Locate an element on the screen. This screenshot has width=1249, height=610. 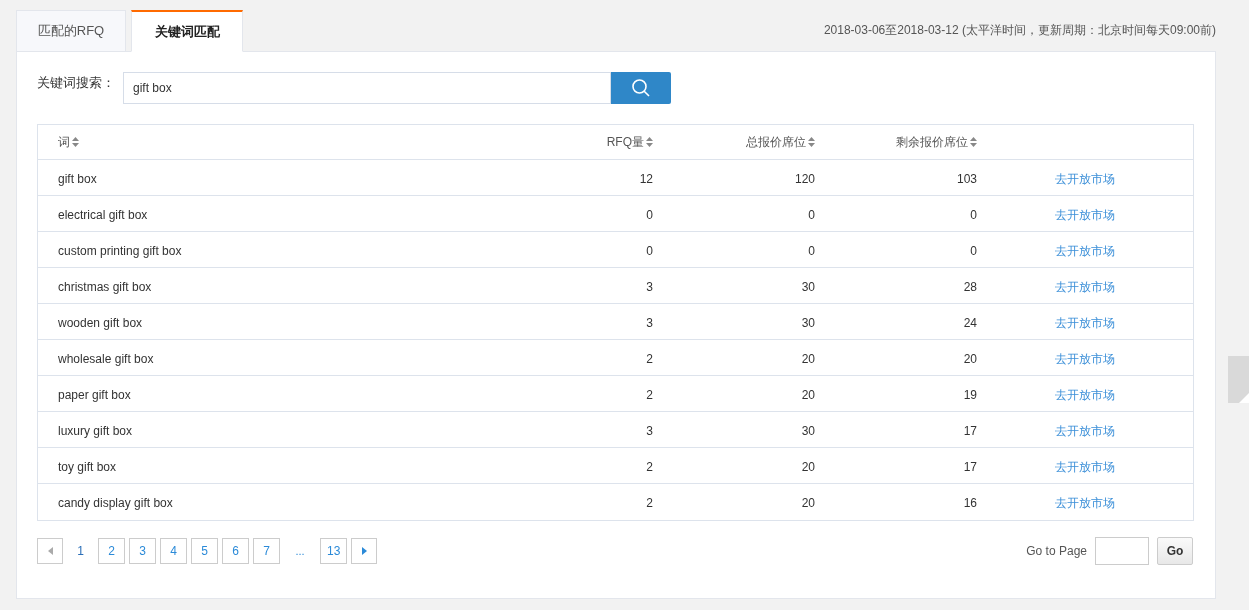
column-header: 总报价席位 is located at coordinates (776, 142).